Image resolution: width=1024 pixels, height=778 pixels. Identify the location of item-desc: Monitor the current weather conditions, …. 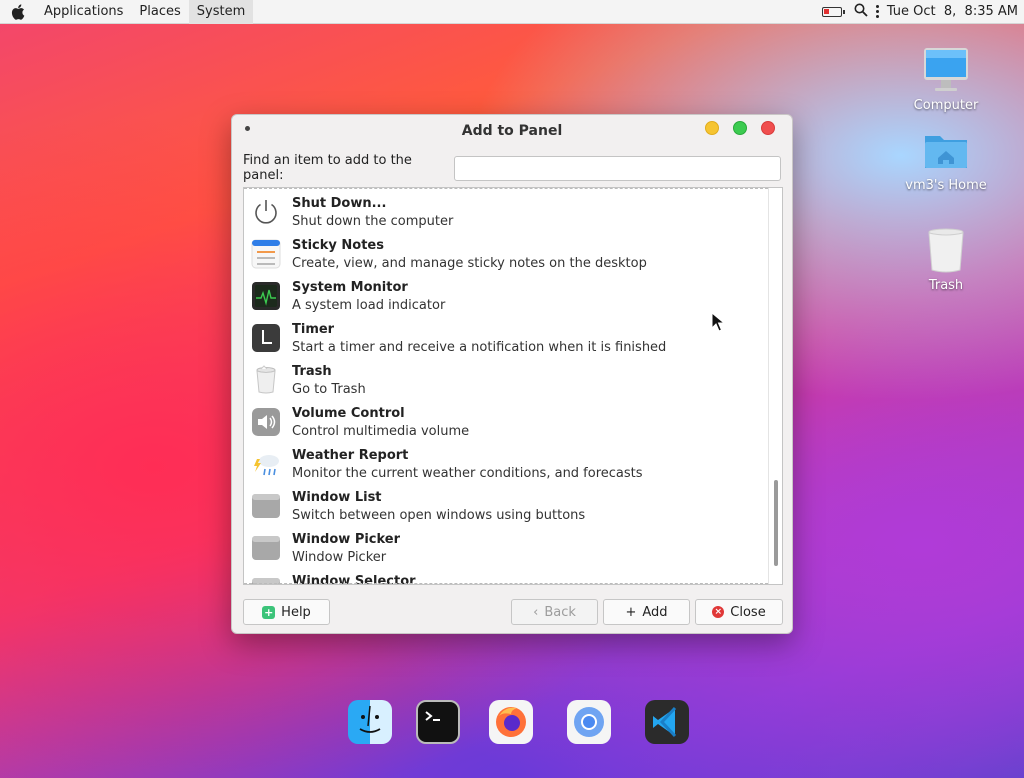
(467, 473).